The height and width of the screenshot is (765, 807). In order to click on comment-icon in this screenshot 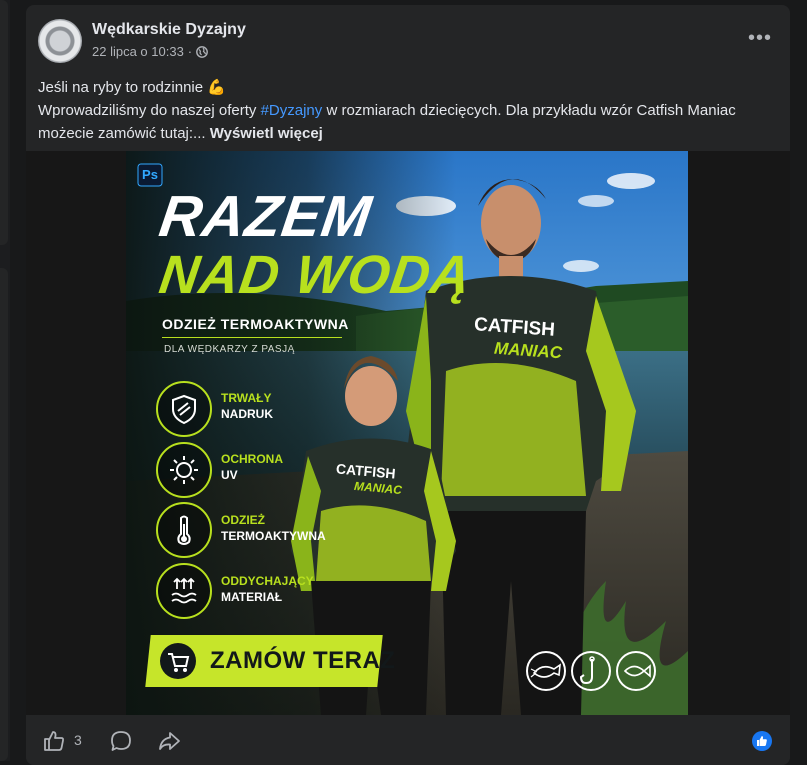, I will do `click(121, 741)`.